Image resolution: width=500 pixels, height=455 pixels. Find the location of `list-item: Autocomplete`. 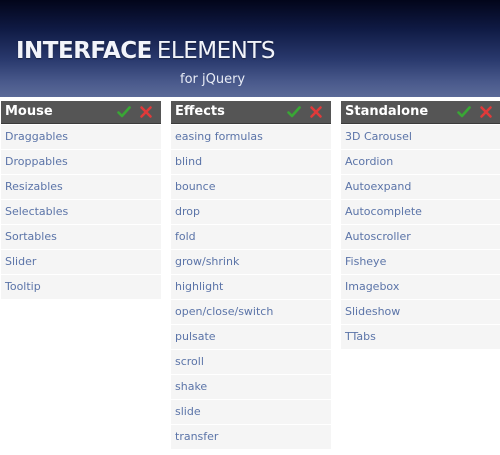

list-item: Autocomplete is located at coordinates (420, 212).